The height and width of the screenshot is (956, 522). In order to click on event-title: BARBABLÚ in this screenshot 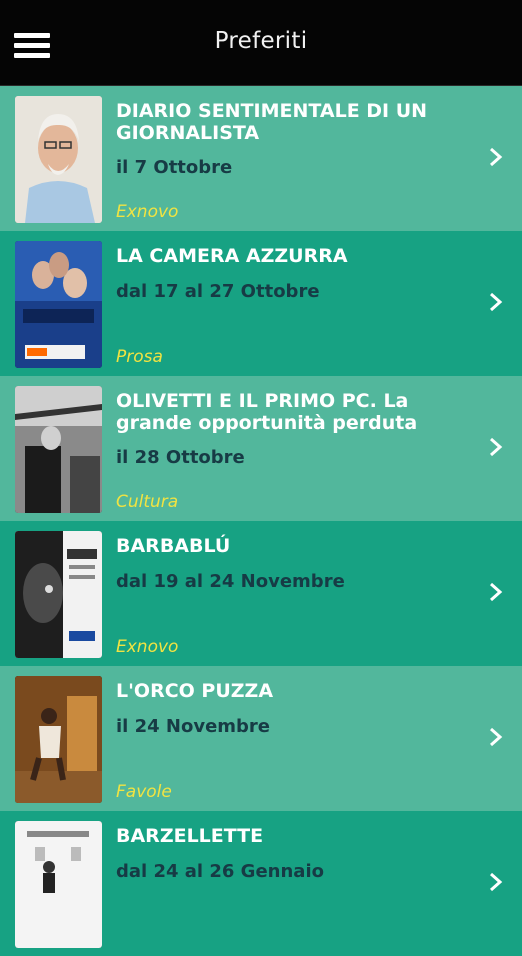, I will do `click(173, 546)`.